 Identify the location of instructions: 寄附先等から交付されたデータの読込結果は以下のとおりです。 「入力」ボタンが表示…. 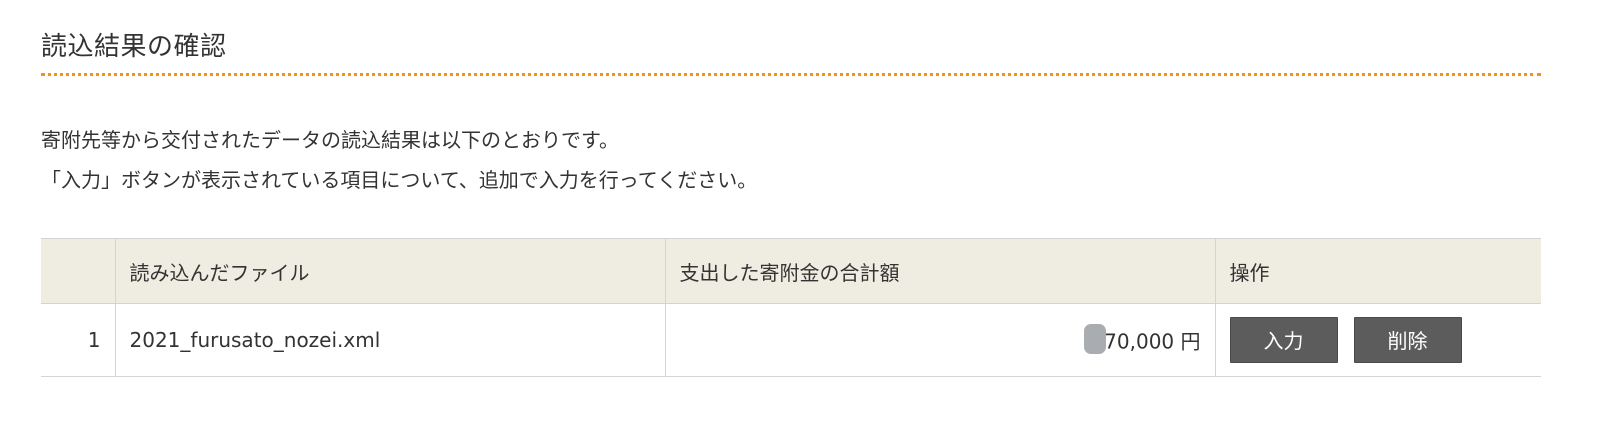
(399, 160).